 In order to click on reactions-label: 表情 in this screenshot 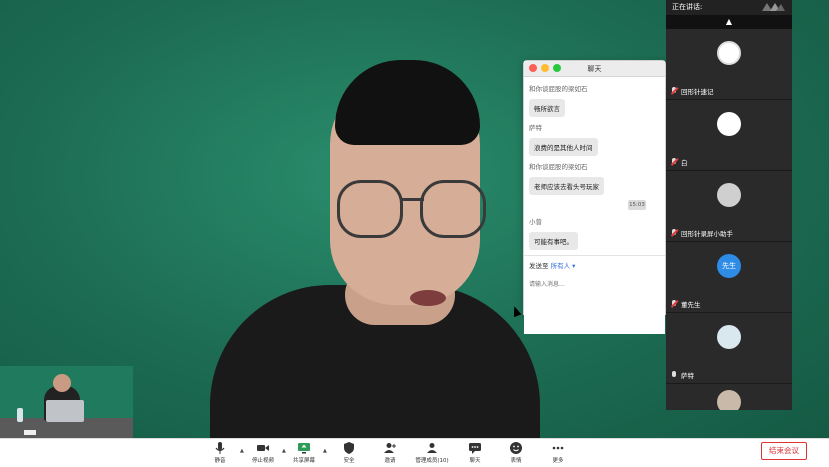, I will do `click(516, 461)`.